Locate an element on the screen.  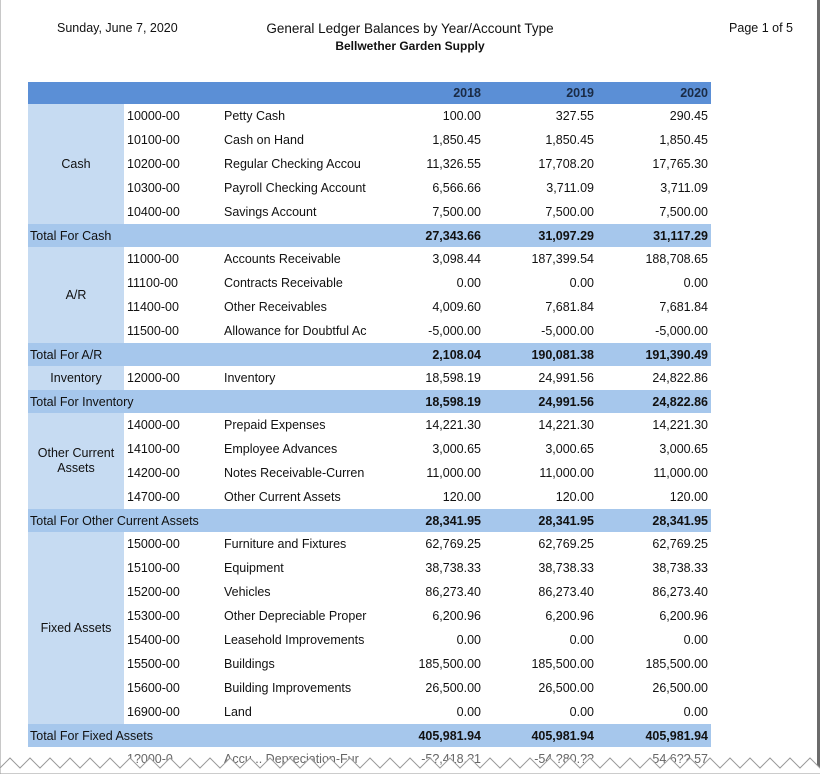
total-2018: 2,108.04 is located at coordinates (429, 354).